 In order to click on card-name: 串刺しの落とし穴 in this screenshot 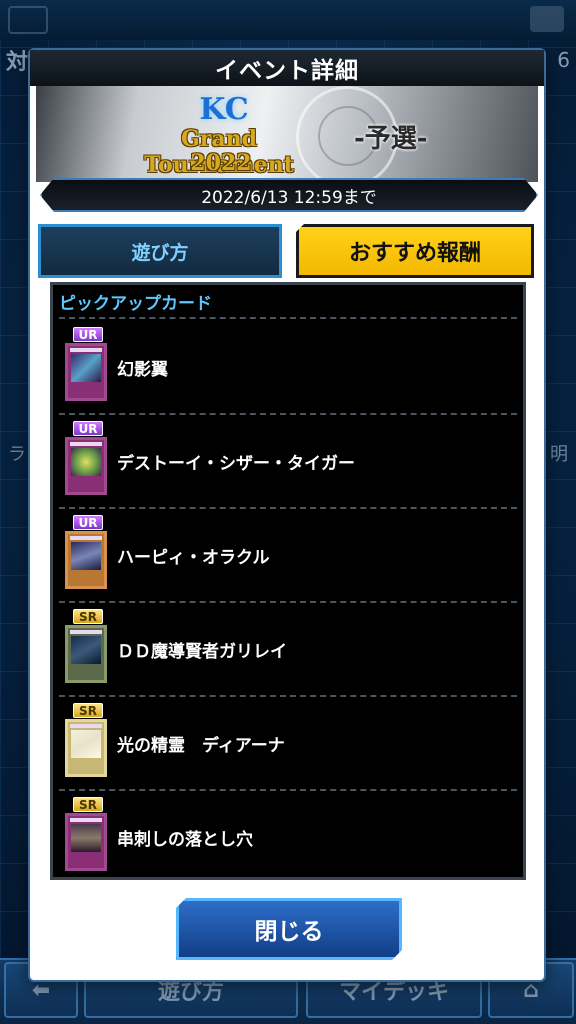, I will do `click(185, 840)`.